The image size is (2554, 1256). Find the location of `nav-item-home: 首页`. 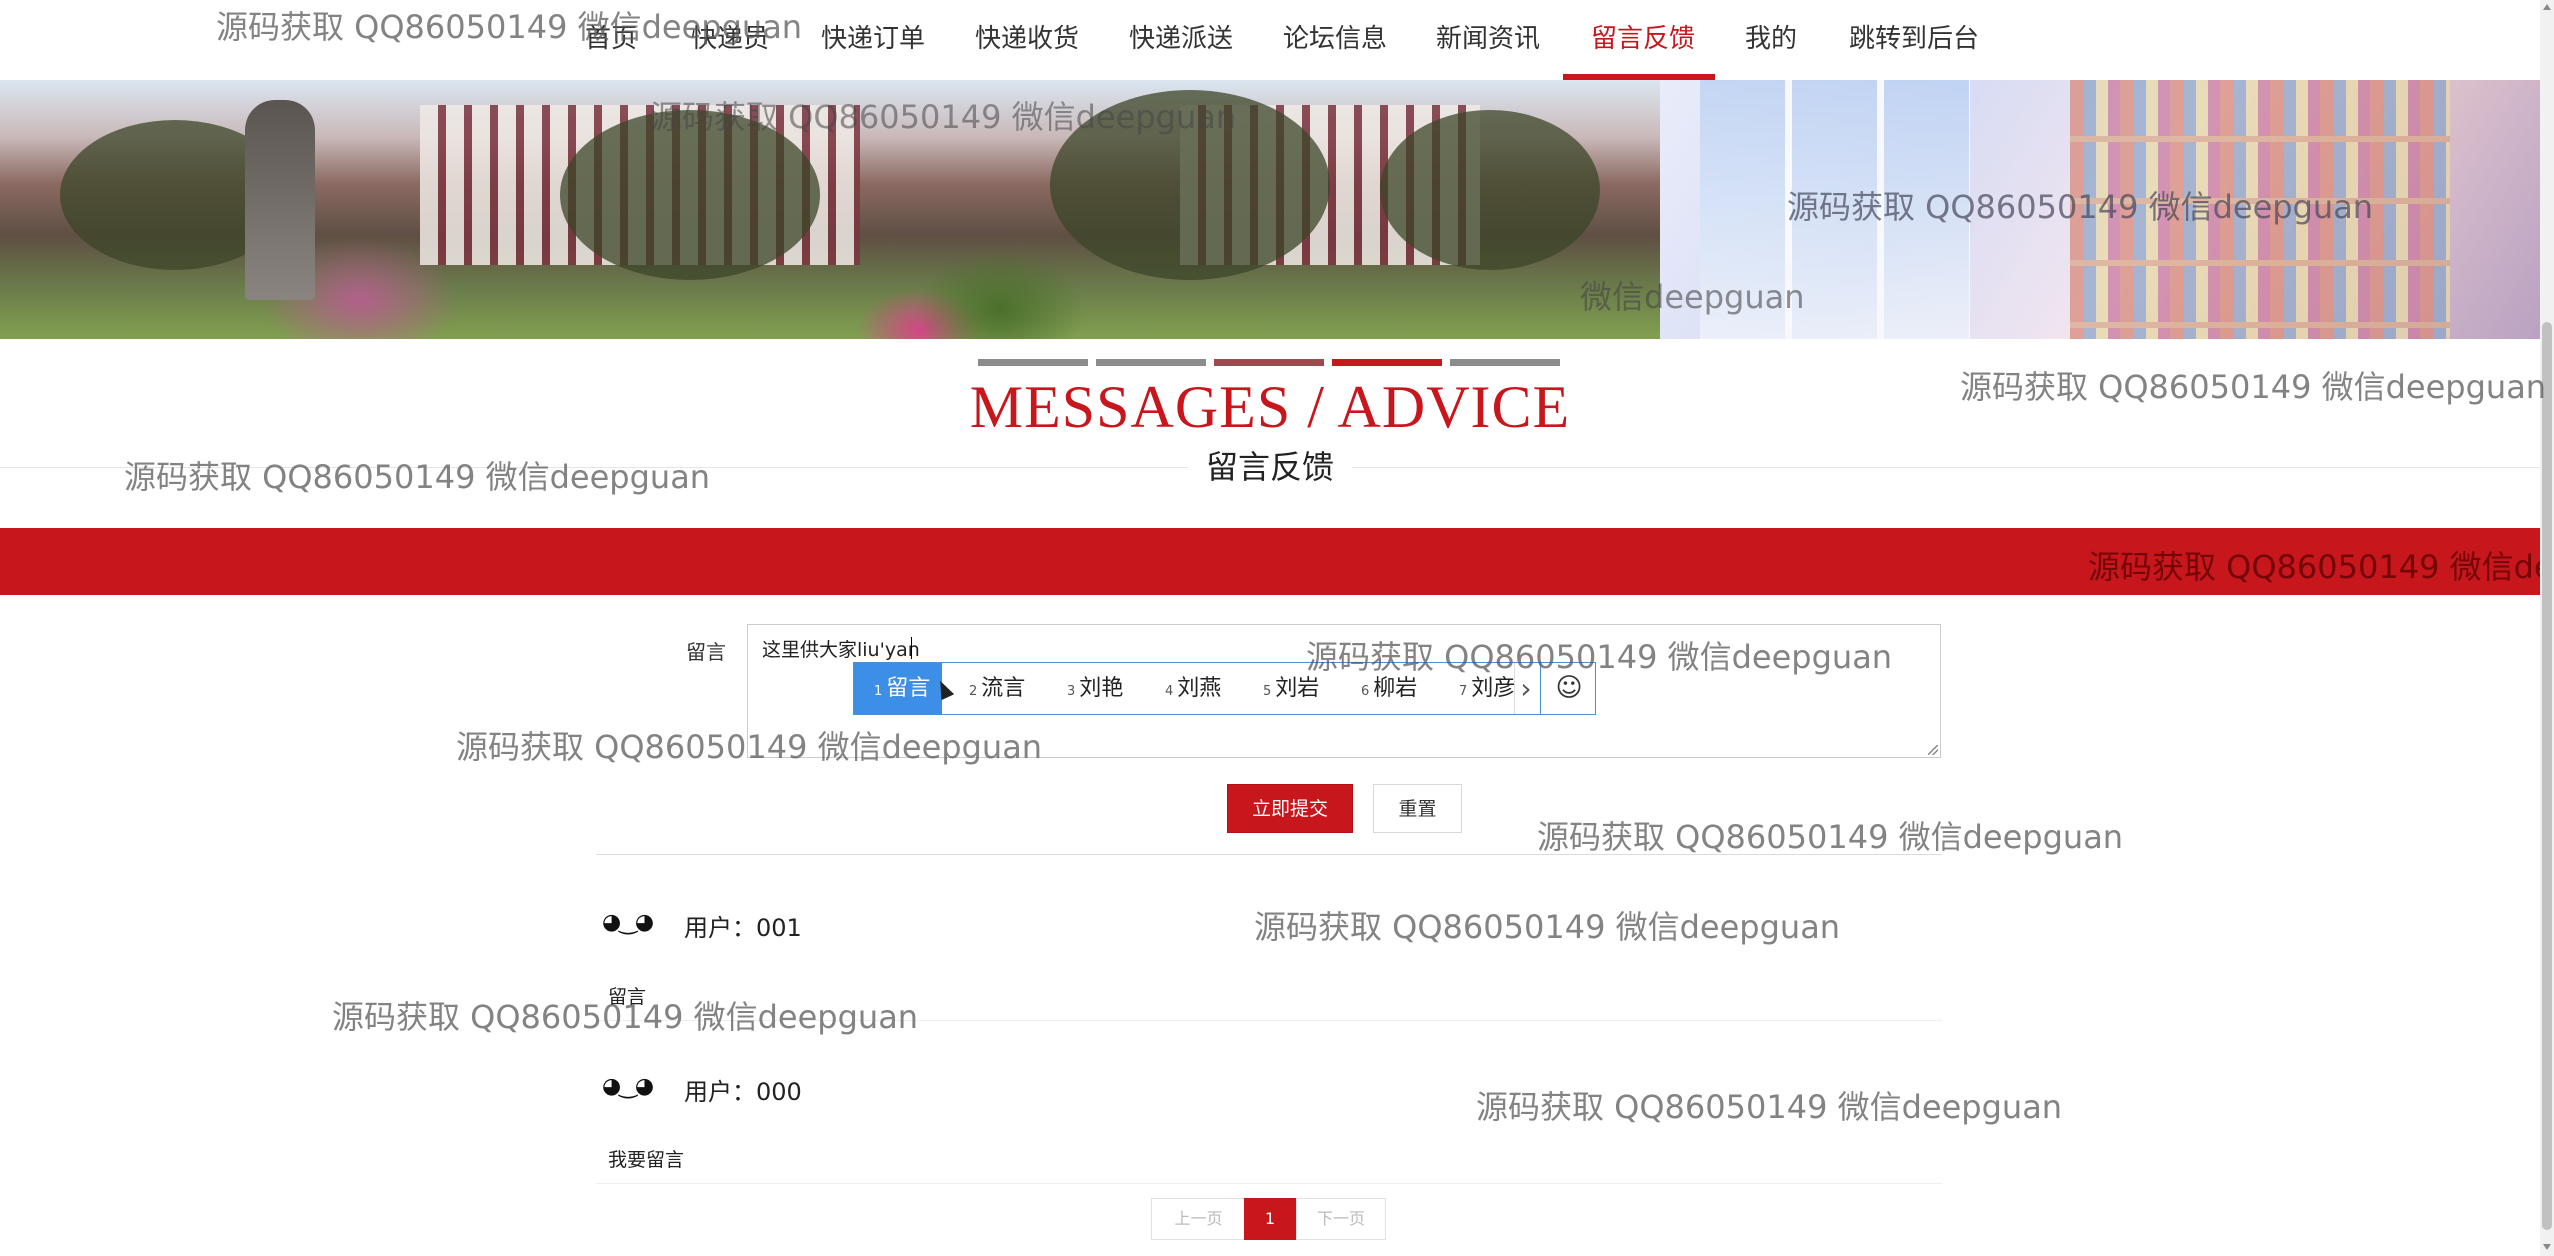

nav-item-home: 首页 is located at coordinates (611, 40).